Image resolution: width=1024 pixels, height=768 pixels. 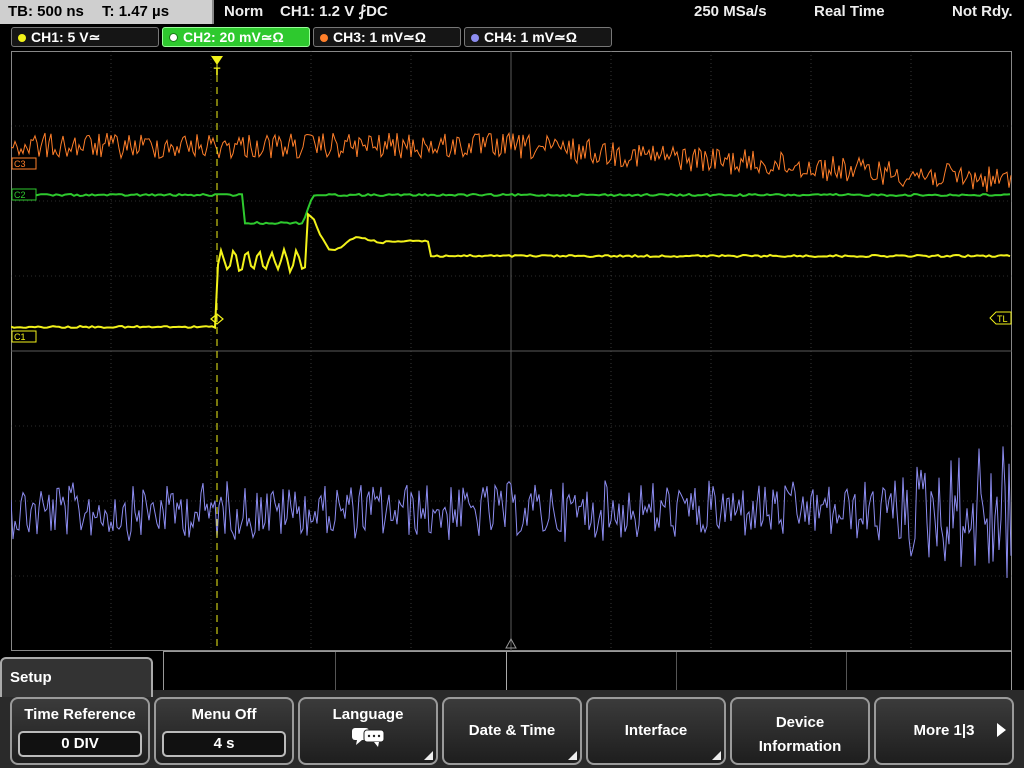 What do you see at coordinates (224, 744) in the screenshot?
I see `menu-off-value: 4 s` at bounding box center [224, 744].